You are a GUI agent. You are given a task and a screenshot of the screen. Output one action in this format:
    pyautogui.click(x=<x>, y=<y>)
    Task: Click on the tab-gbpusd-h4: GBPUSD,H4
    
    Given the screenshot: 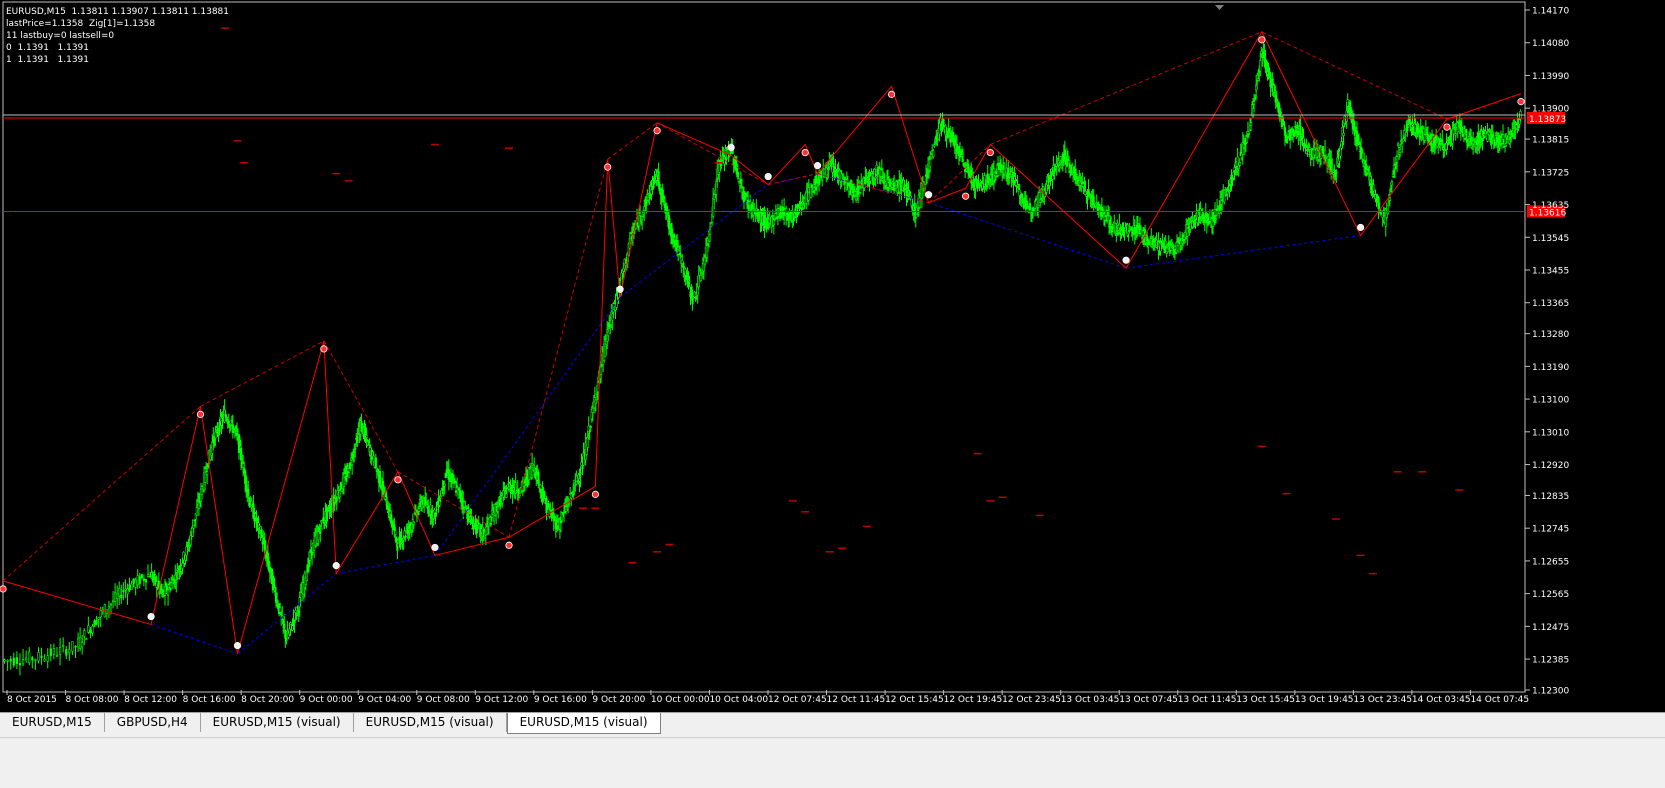 What is the action you would take?
    pyautogui.click(x=152, y=722)
    